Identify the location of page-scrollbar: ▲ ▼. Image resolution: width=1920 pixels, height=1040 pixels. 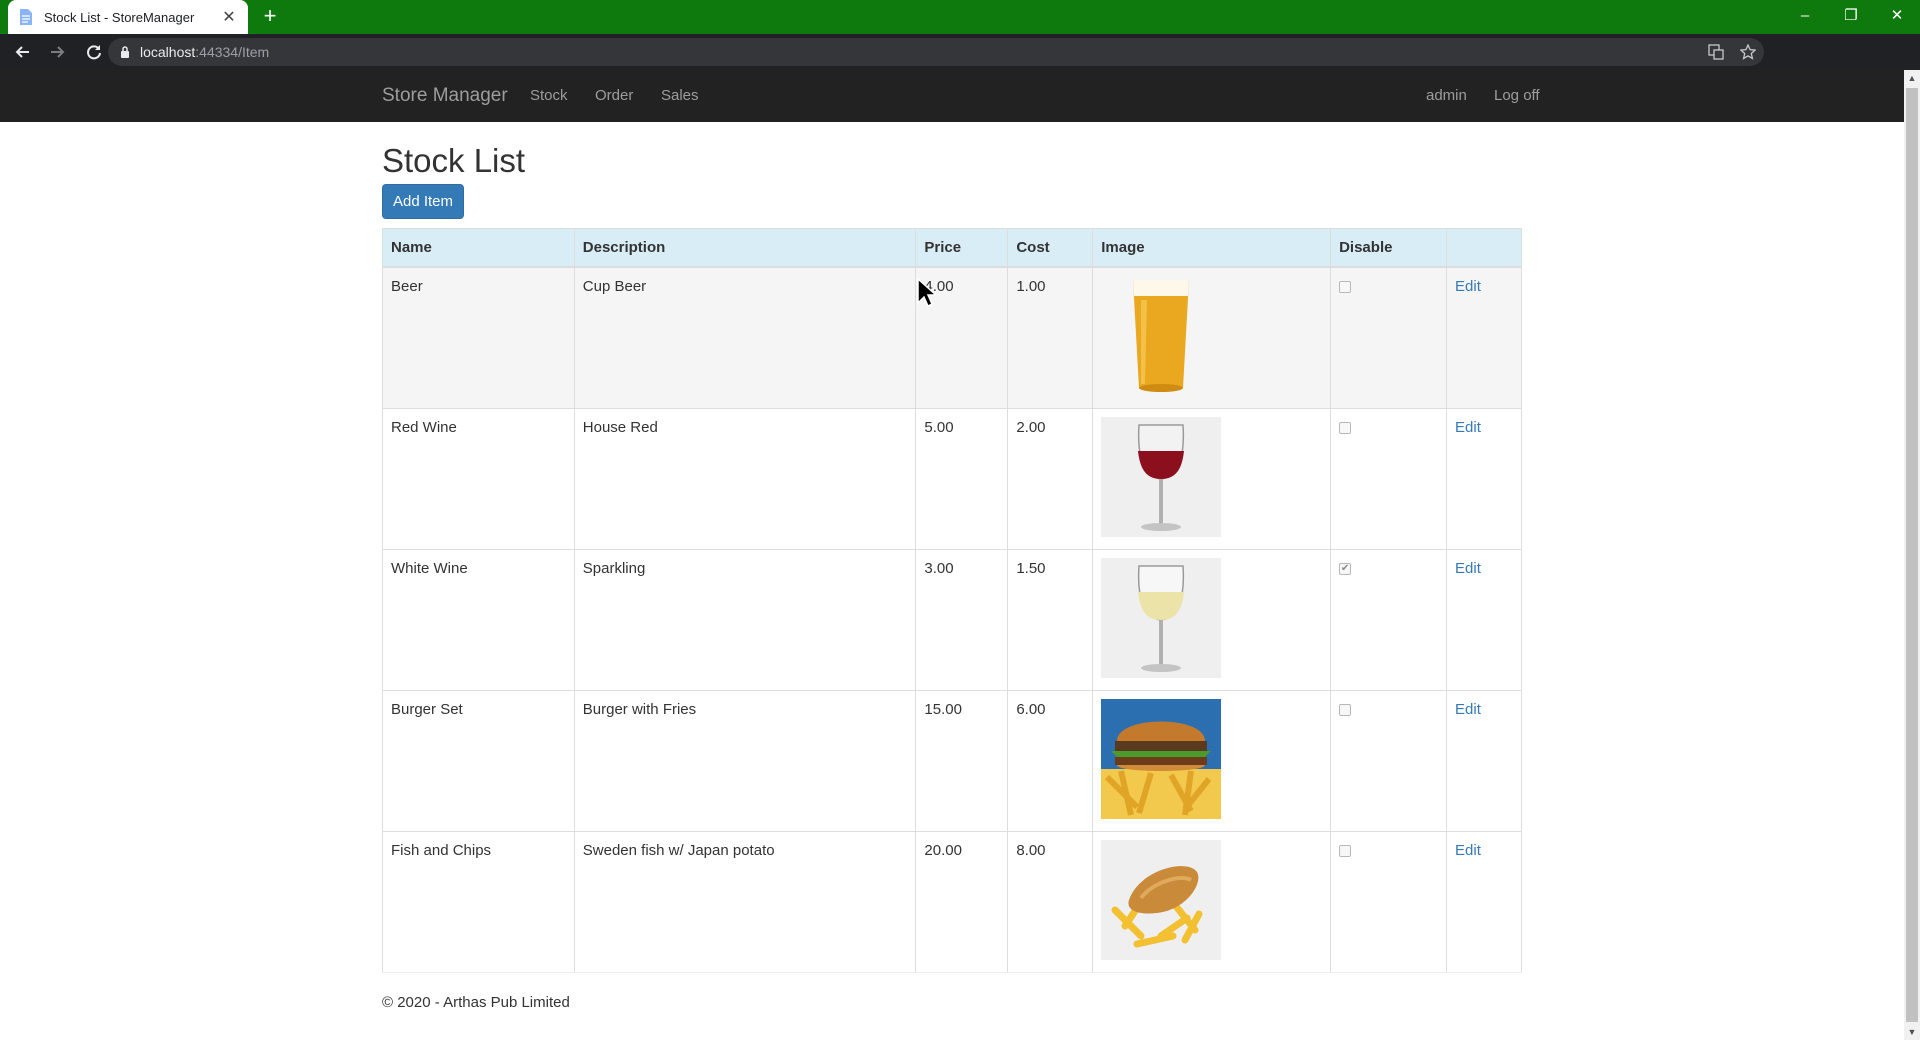
(1912, 555).